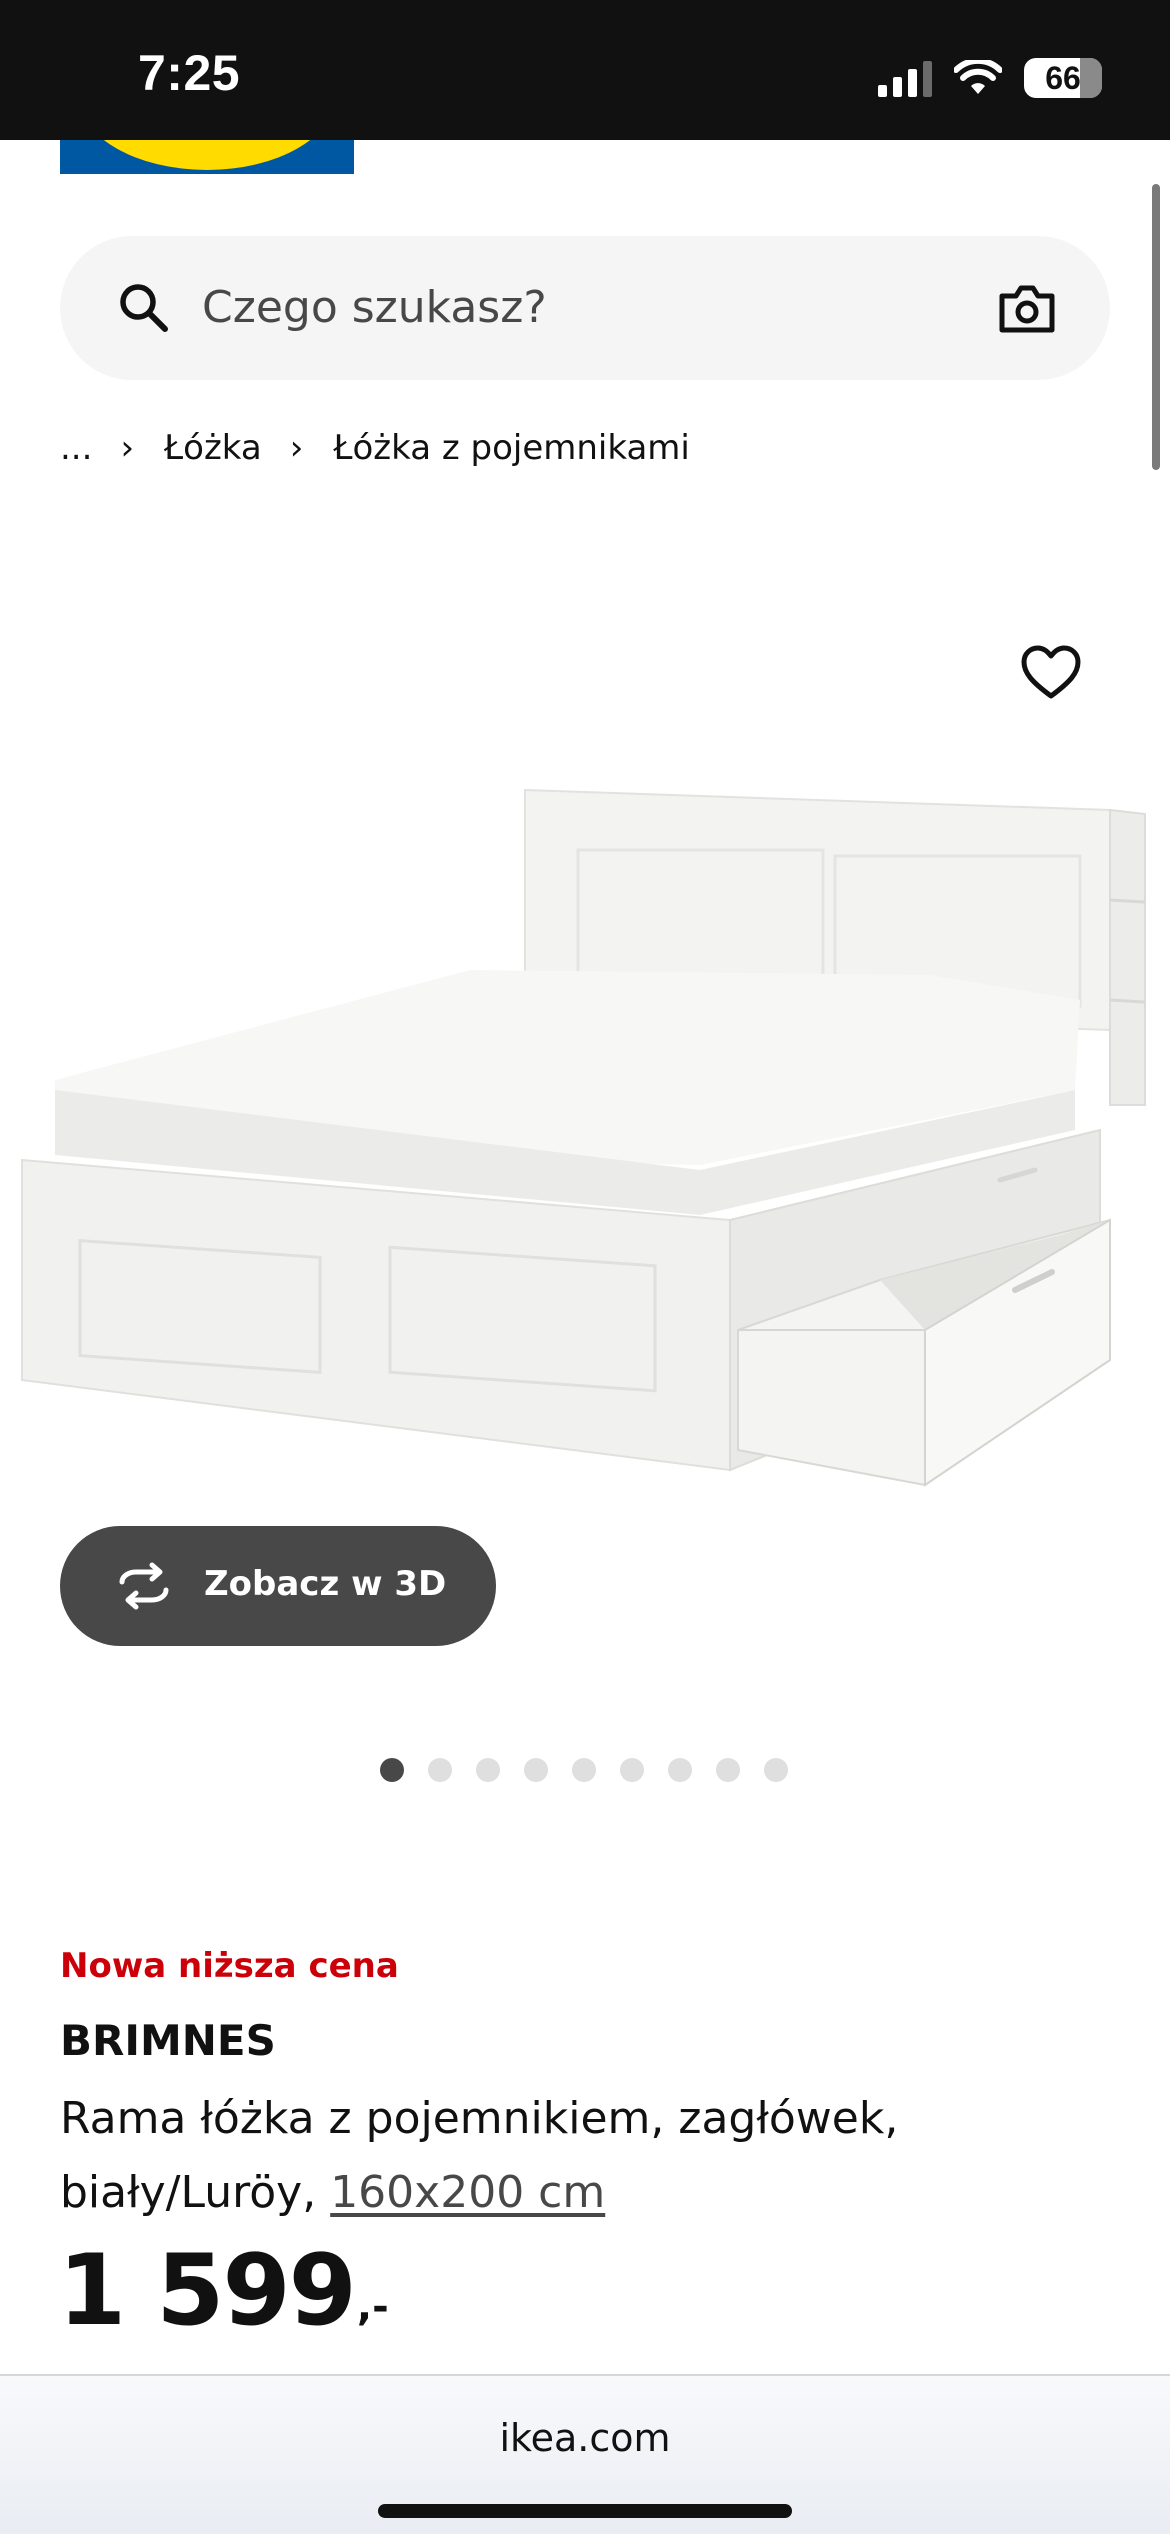 The width and height of the screenshot is (1170, 2534). I want to click on product-size-link: 160x200 cm, so click(467, 2192).